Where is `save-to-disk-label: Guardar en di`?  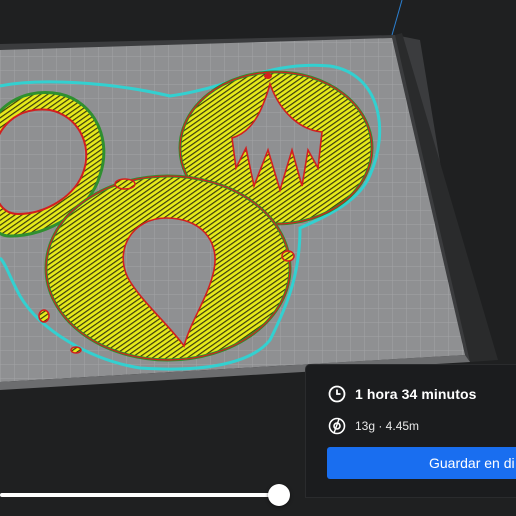
save-to-disk-label: Guardar en di is located at coordinates (472, 463).